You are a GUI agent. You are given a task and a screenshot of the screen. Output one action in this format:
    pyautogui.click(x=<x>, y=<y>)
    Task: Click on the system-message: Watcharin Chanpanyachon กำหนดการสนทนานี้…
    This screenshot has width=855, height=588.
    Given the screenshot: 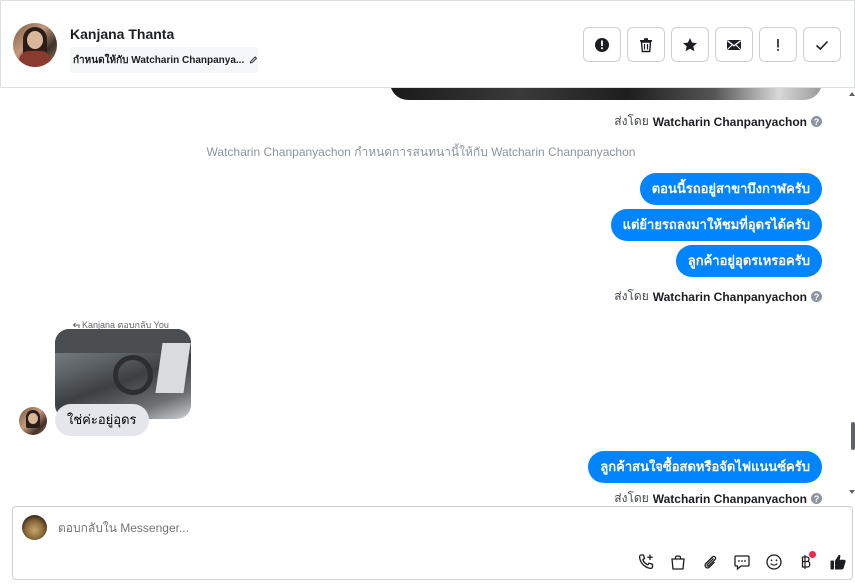 What is the action you would take?
    pyautogui.click(x=421, y=152)
    